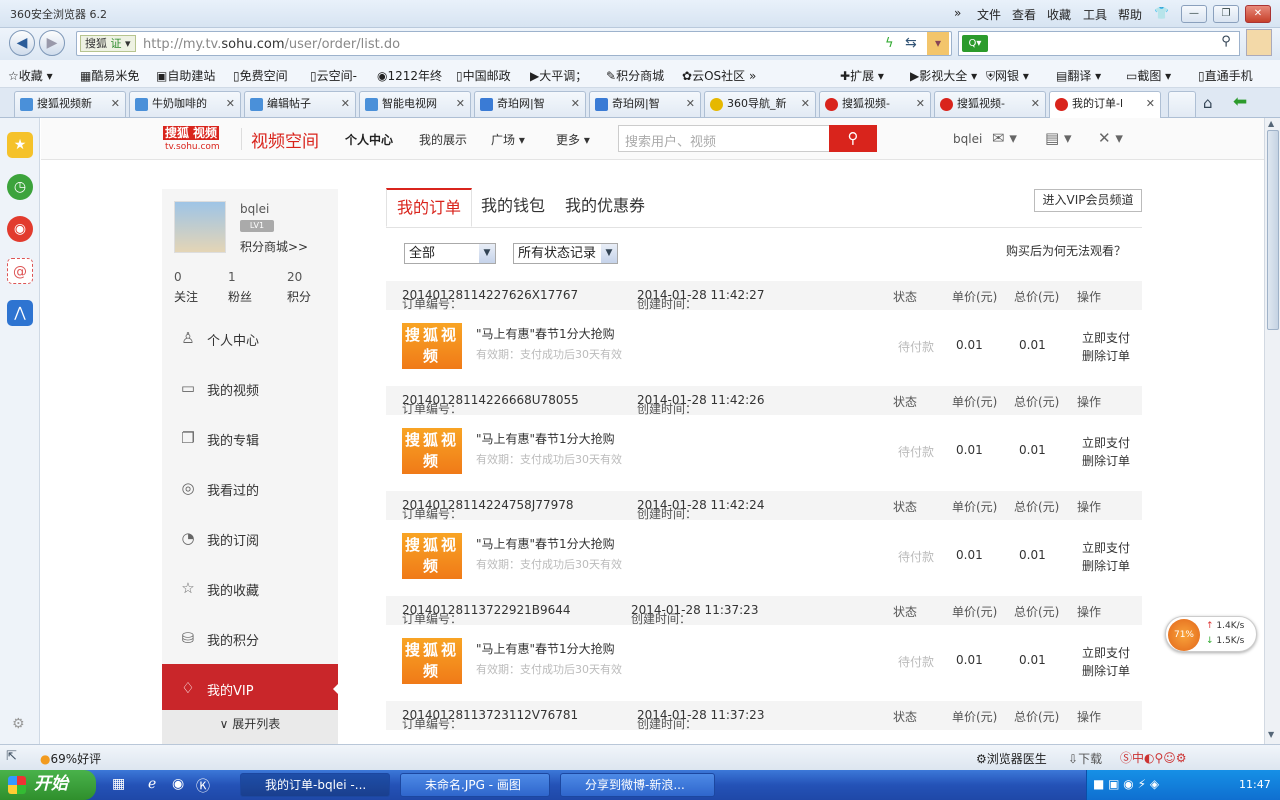 The image size is (1280, 800). What do you see at coordinates (957, 13) in the screenshot?
I see `double-chevron-icon: »` at bounding box center [957, 13].